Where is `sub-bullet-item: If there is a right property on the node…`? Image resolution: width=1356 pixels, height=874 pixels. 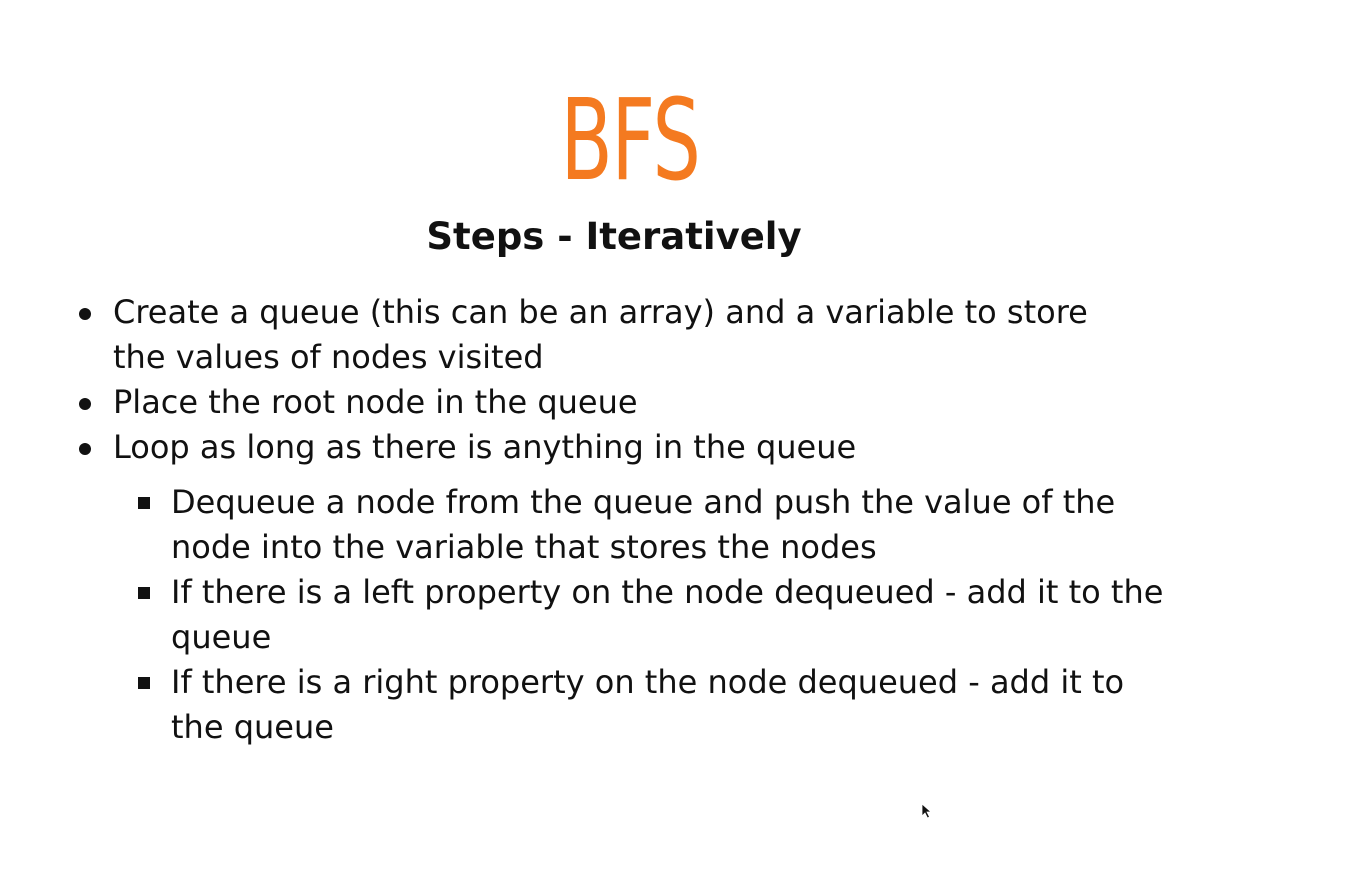 sub-bullet-item: If there is a right property on the node… is located at coordinates (659, 705).